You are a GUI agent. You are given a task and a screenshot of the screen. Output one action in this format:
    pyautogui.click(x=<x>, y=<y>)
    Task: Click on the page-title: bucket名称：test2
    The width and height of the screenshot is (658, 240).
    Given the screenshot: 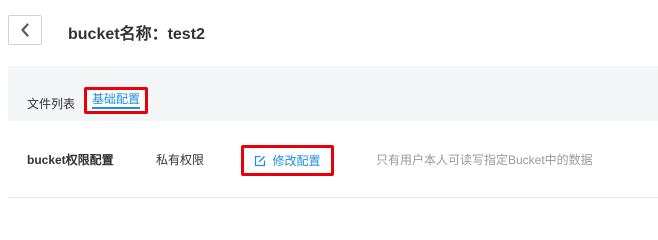 What is the action you would take?
    pyautogui.click(x=136, y=34)
    